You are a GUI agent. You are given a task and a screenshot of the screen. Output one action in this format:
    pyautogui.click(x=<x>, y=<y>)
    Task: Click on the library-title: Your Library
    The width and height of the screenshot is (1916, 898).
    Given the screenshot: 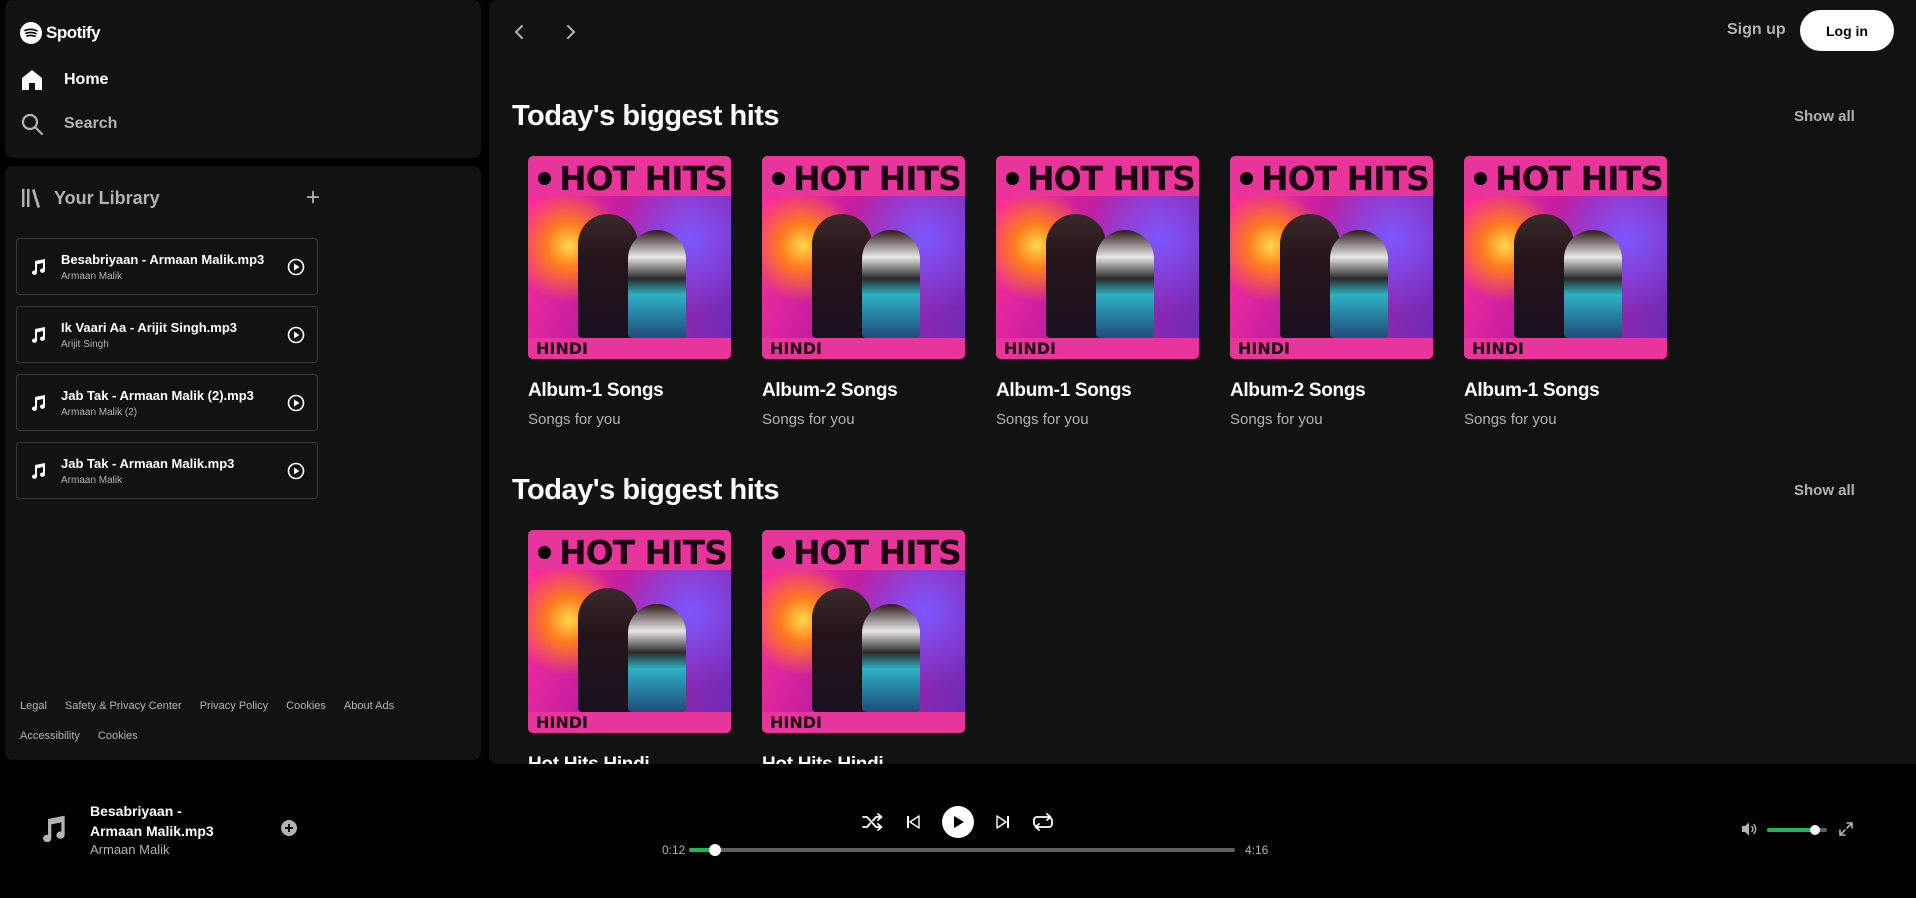 What is the action you would take?
    pyautogui.click(x=107, y=197)
    